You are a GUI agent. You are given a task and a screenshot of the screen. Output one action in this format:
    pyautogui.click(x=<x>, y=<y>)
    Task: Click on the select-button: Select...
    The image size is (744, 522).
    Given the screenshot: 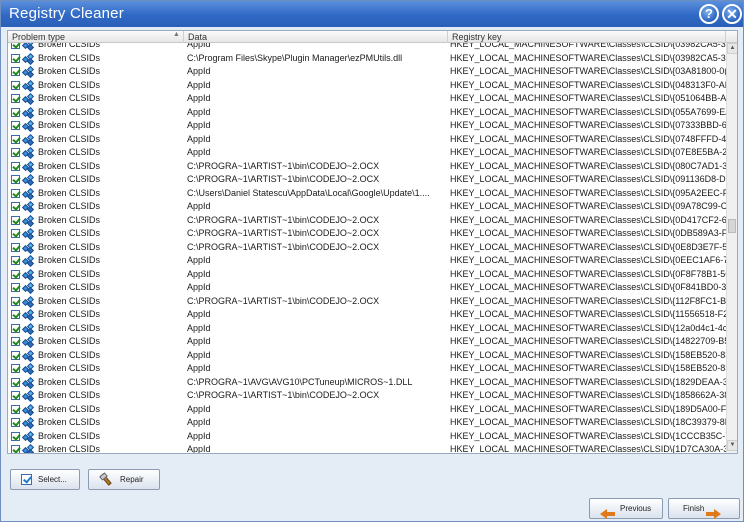 What is the action you would take?
    pyautogui.click(x=45, y=479)
    